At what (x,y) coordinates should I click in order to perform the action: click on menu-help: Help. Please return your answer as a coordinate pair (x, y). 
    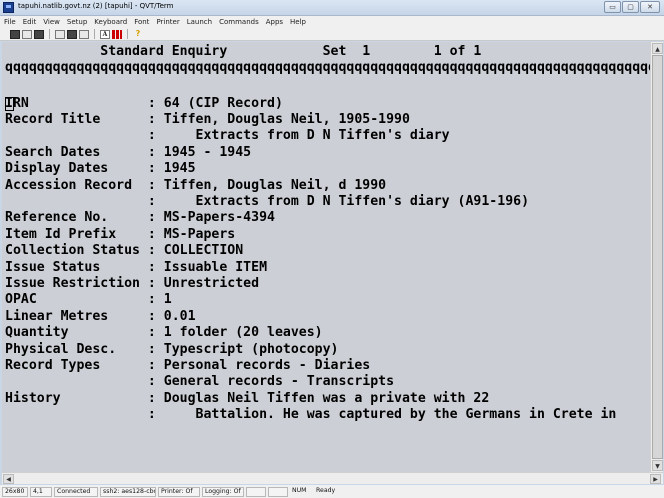
    Looking at the image, I should click on (298, 22).